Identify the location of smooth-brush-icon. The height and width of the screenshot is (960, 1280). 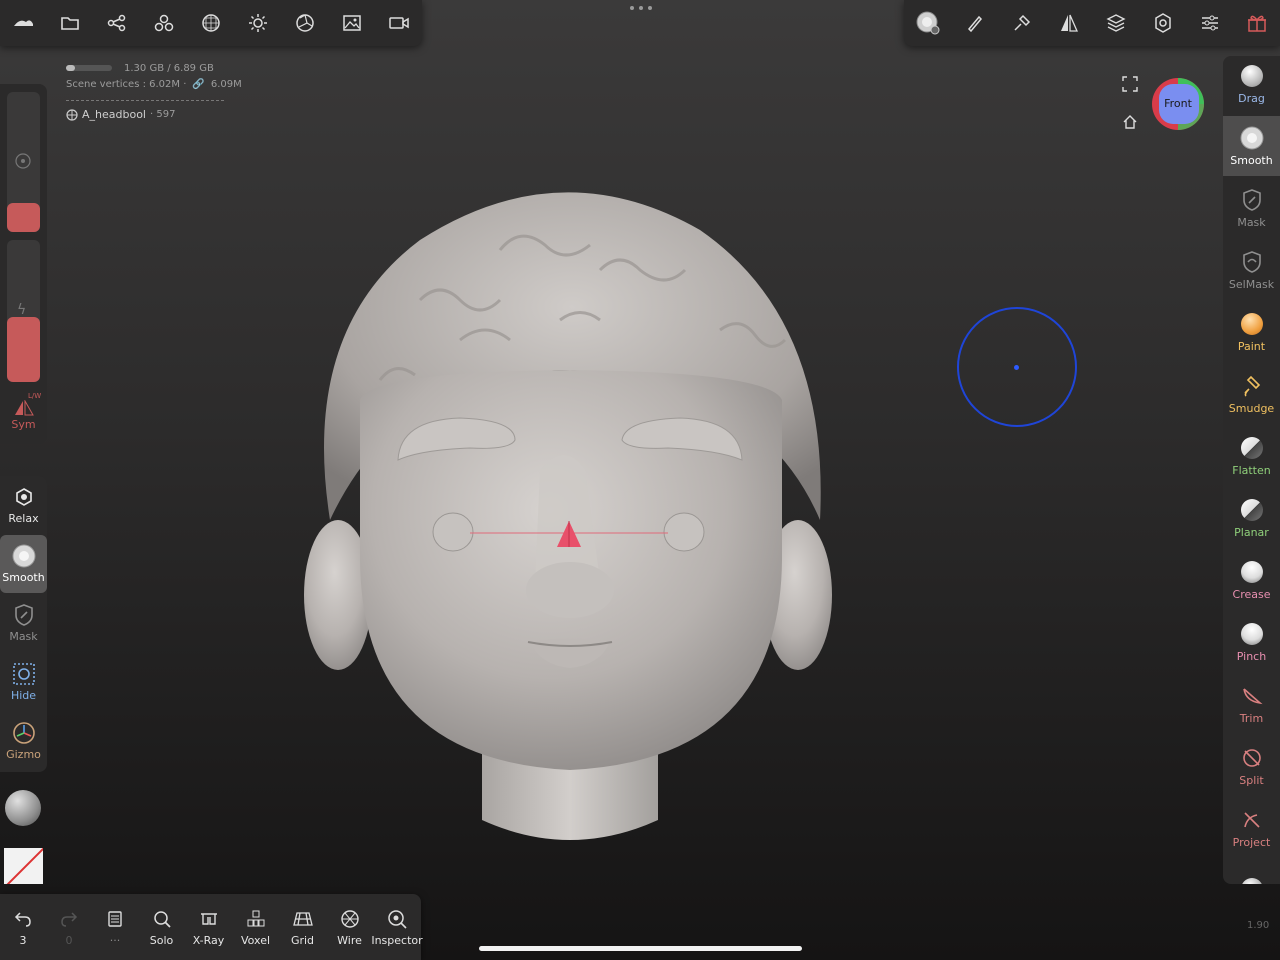
(928, 23).